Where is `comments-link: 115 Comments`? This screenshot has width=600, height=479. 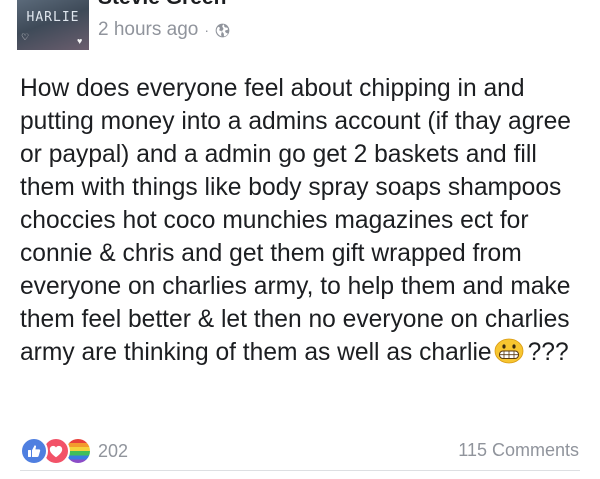
comments-link: 115 Comments is located at coordinates (518, 450).